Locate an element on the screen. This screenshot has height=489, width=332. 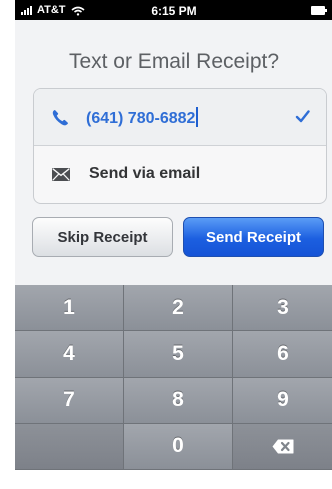
key-6: 6 is located at coordinates (282, 354).